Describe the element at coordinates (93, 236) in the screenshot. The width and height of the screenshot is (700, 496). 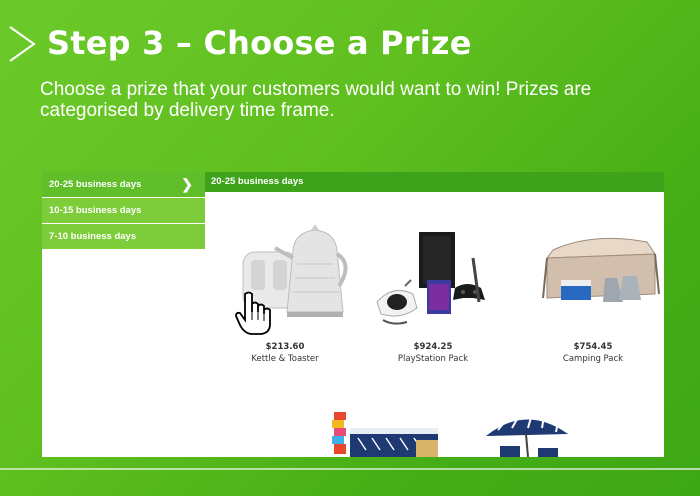
I see `sidebar-item-label: 7-10 business days` at that location.